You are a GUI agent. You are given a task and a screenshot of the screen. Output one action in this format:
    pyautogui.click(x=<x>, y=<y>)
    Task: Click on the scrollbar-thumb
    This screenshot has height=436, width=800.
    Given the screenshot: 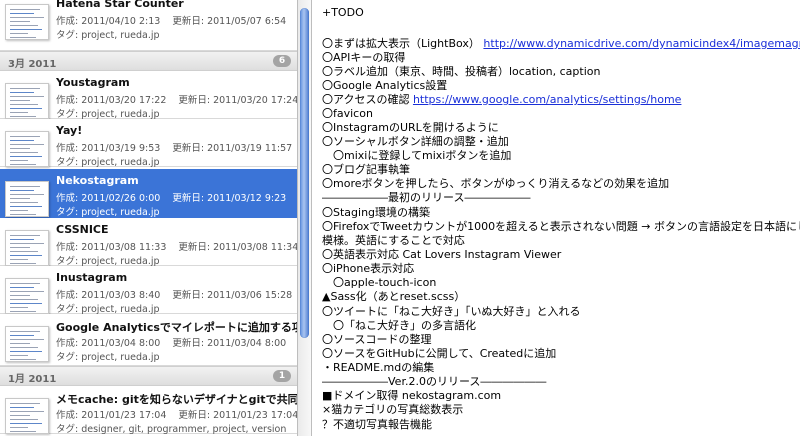 What is the action you would take?
    pyautogui.click(x=304, y=173)
    